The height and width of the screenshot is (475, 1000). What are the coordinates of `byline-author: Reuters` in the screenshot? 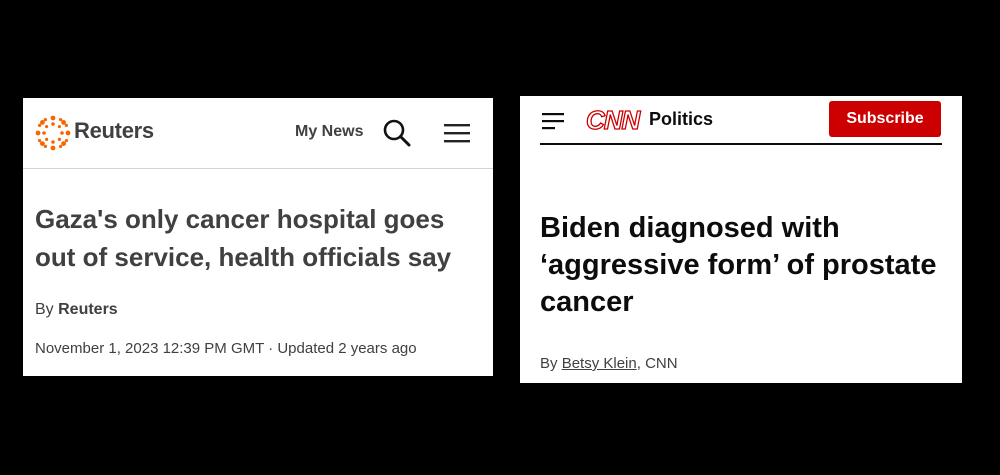 It's located at (88, 309).